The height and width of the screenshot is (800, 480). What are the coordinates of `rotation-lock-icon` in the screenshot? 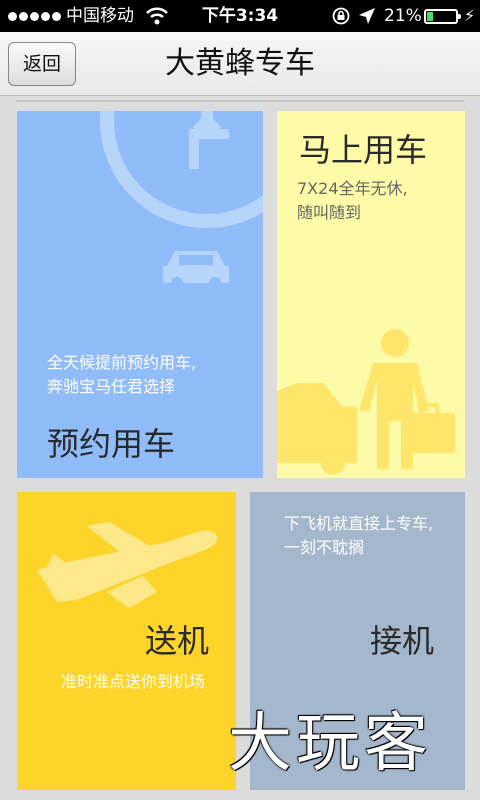 It's located at (341, 16).